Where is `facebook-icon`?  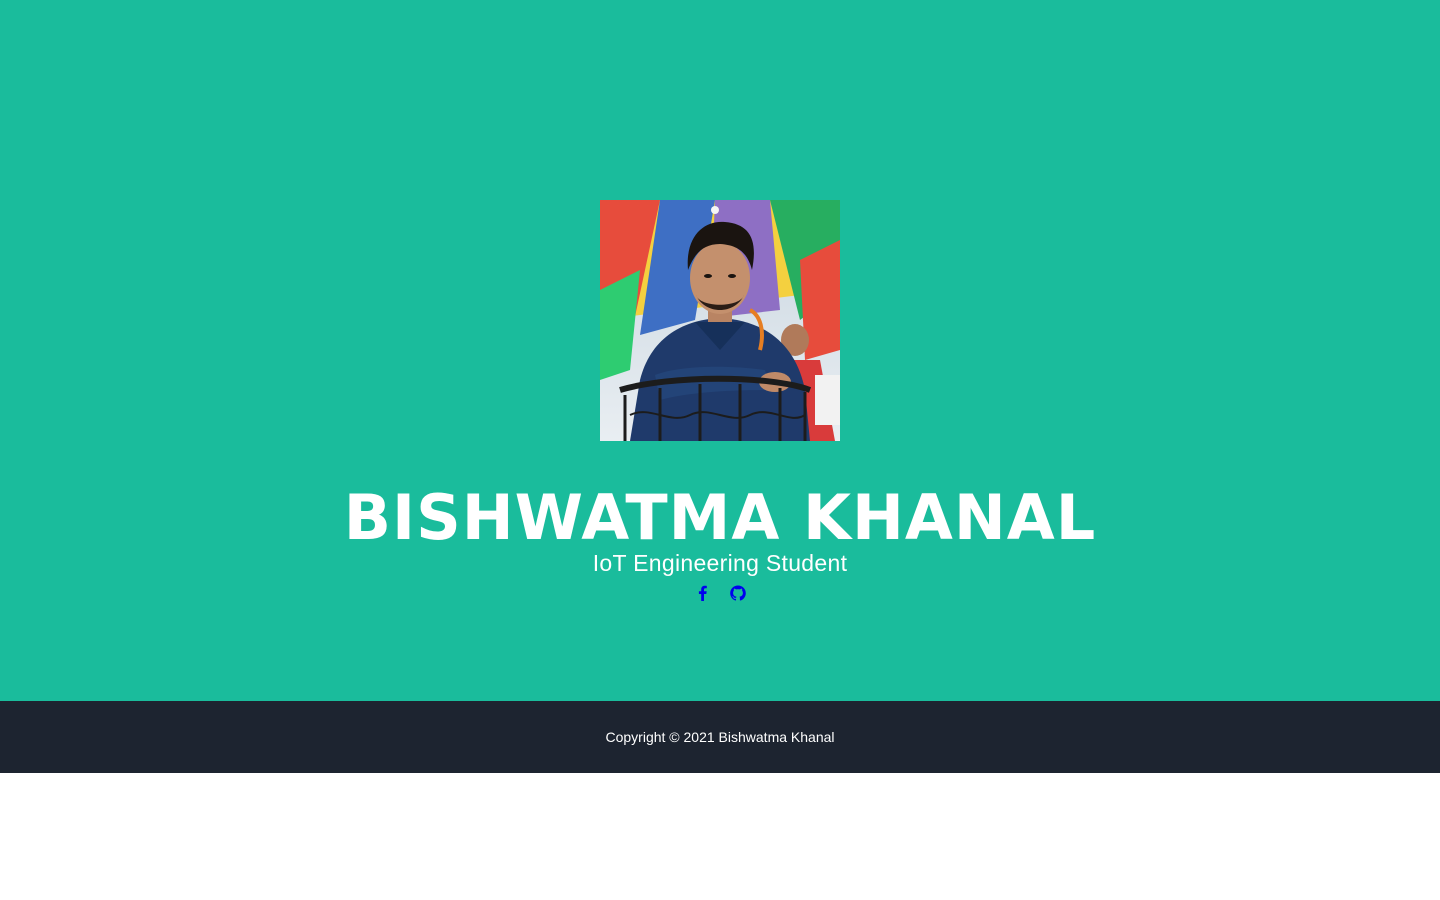
facebook-icon is located at coordinates (702, 593).